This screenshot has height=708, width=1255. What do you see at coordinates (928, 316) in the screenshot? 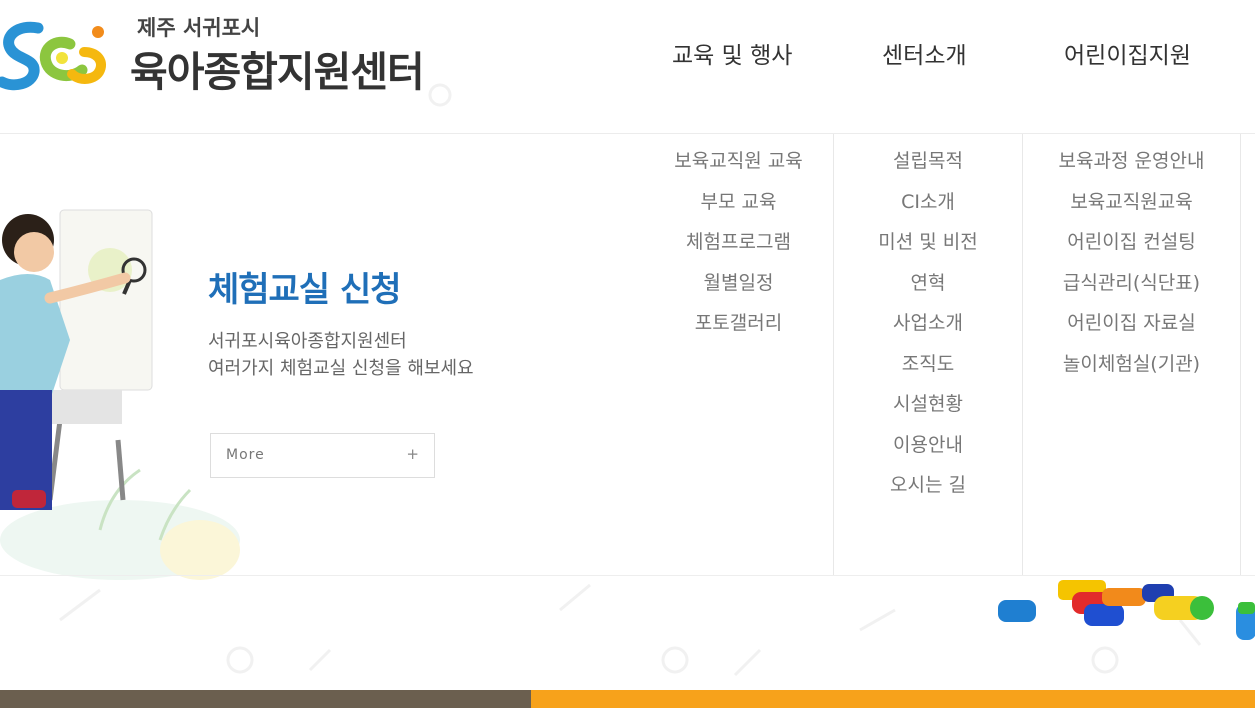
I see `submenu-item: 사업소개` at bounding box center [928, 316].